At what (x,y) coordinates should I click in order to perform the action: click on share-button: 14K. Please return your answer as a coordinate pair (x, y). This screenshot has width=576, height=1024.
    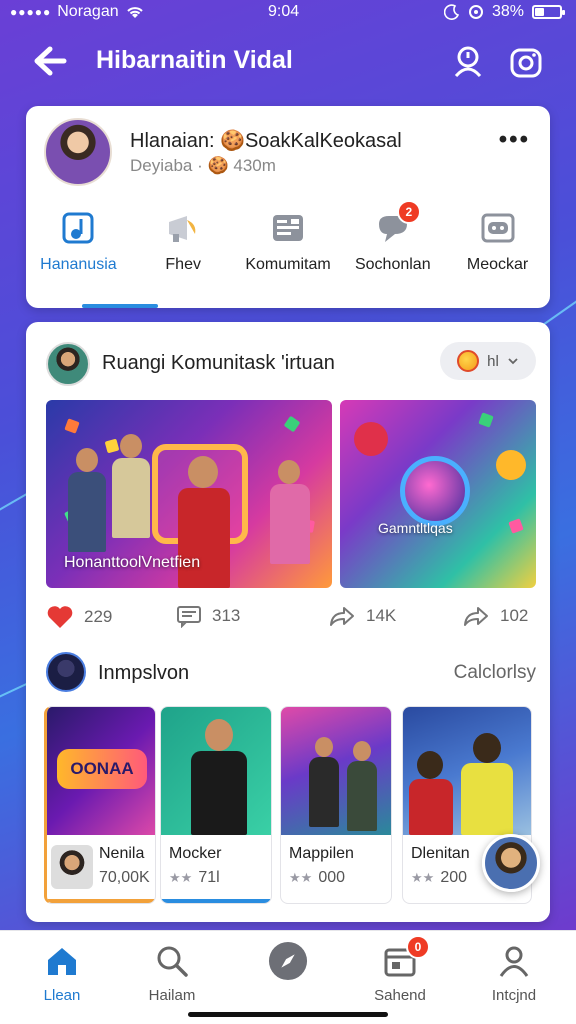
    Looking at the image, I should click on (362, 616).